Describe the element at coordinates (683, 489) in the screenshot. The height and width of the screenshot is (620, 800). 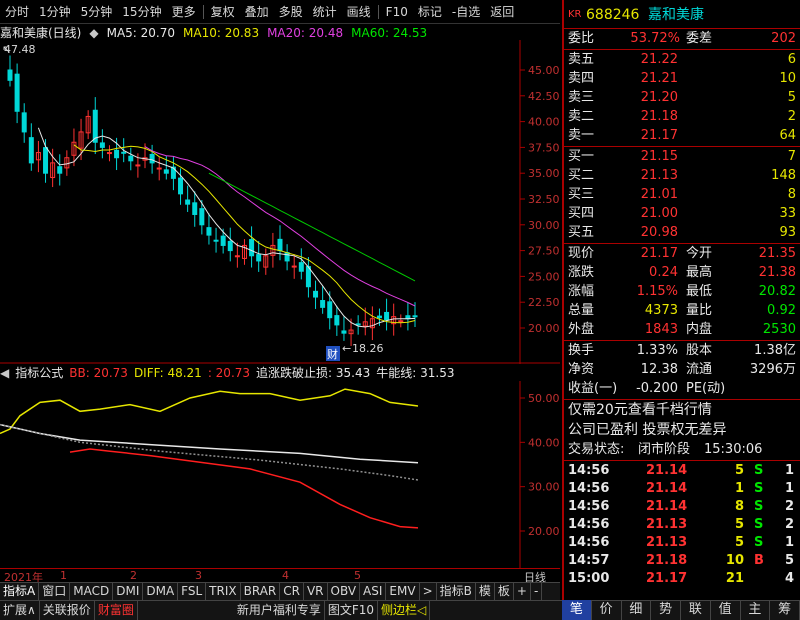
I see `tick-row: 14:56 21.14 1 S 1` at that location.